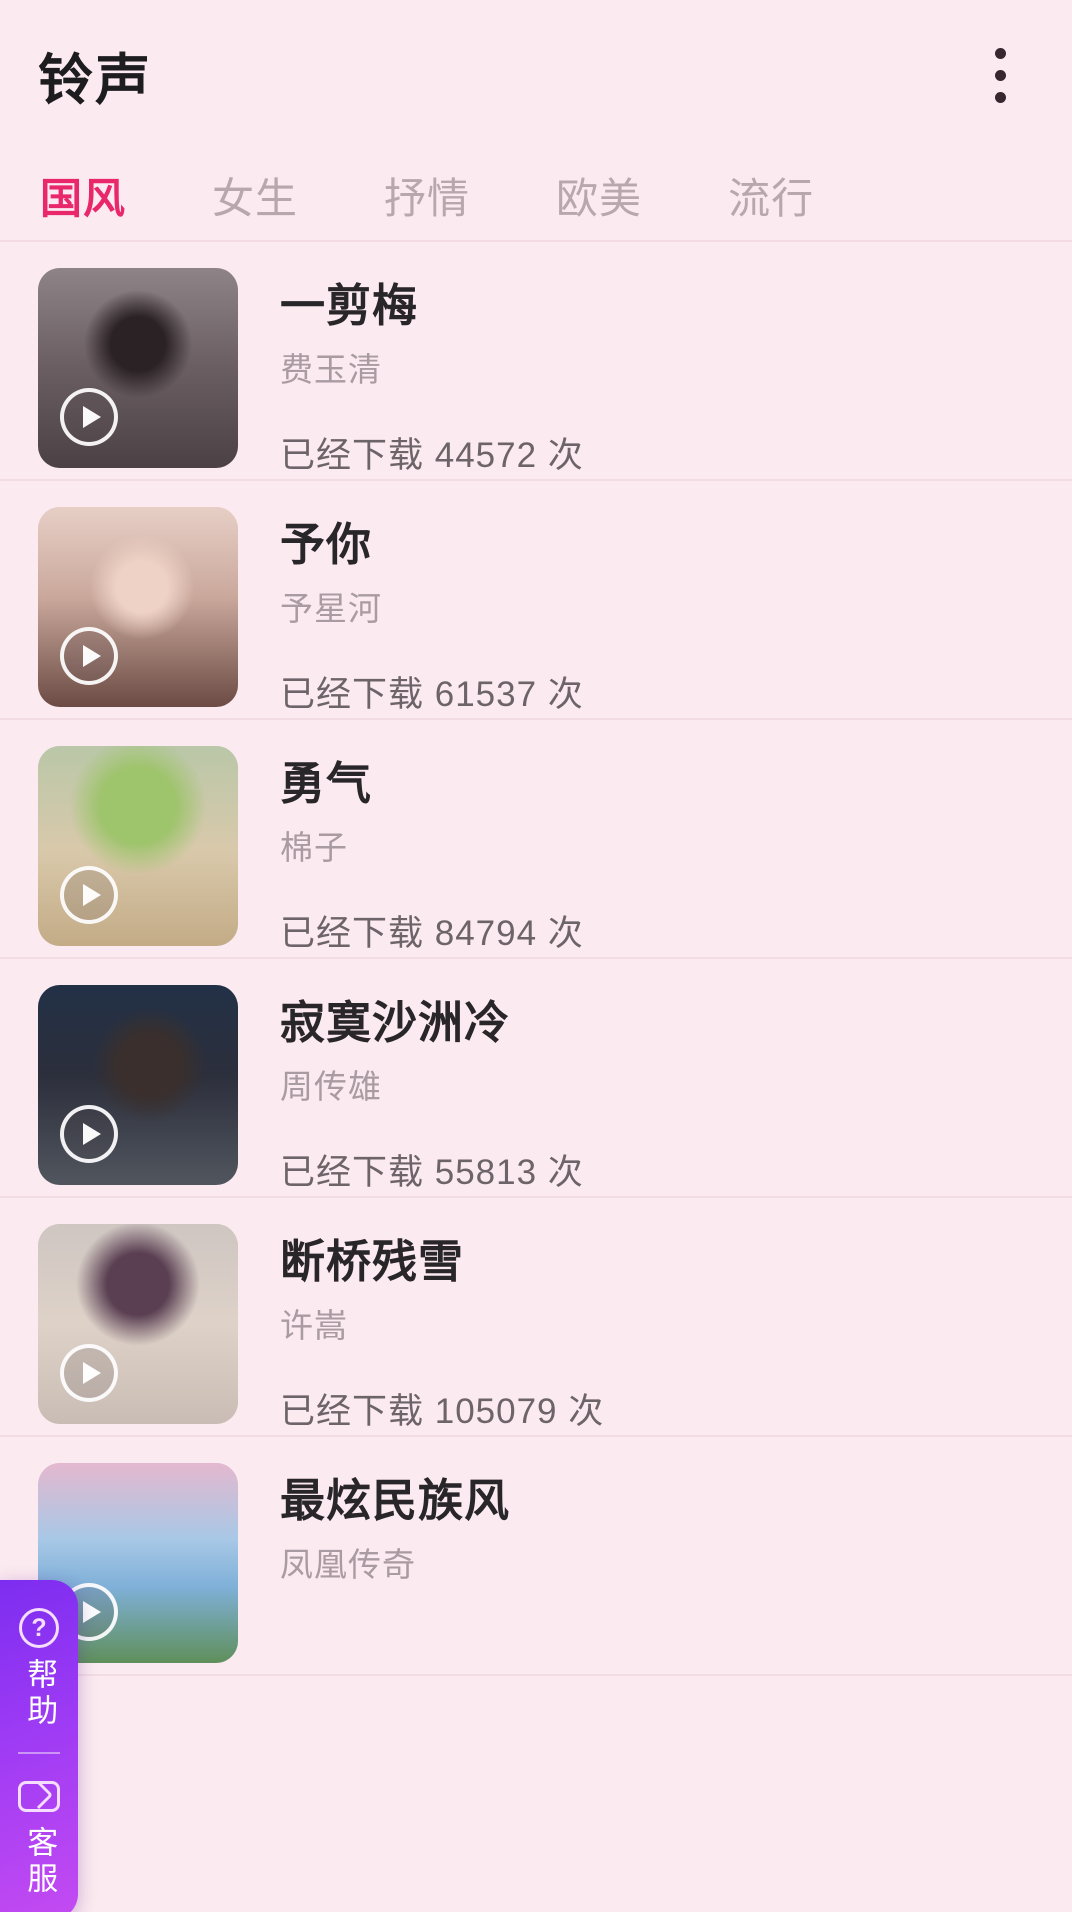 The height and width of the screenshot is (1912, 1072). I want to click on widget-divider, so click(39, 1753).